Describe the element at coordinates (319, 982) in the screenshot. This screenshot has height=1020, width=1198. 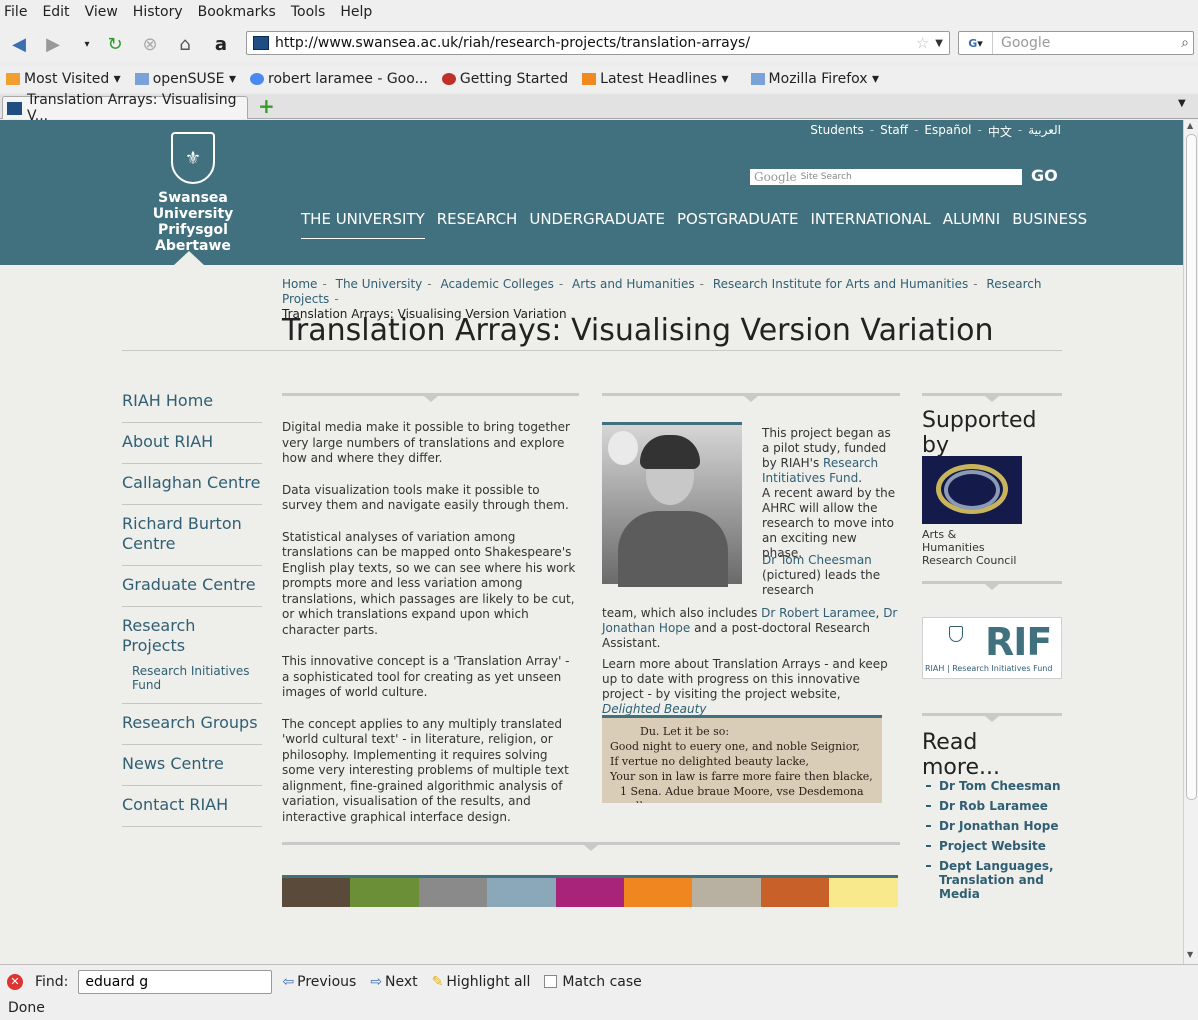
I see `find-previous-button: ⇦ Previous` at that location.